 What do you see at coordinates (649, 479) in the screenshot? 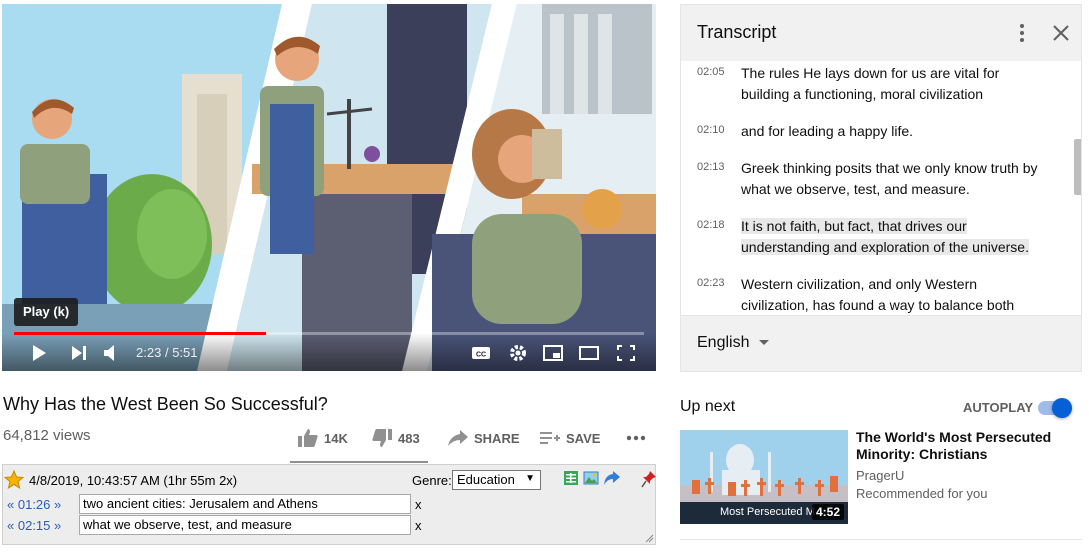
I see `pin-icon` at bounding box center [649, 479].